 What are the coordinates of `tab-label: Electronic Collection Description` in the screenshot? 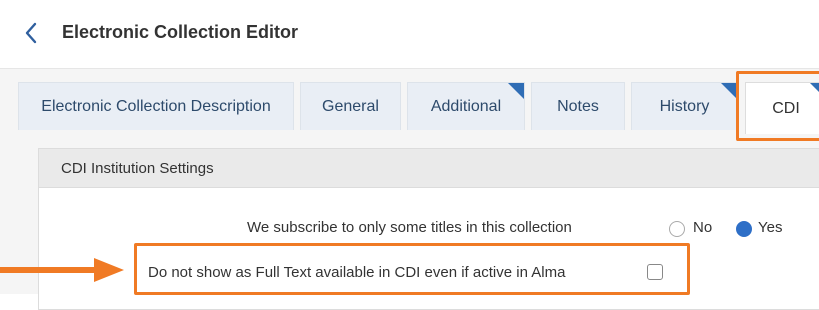 It's located at (156, 106).